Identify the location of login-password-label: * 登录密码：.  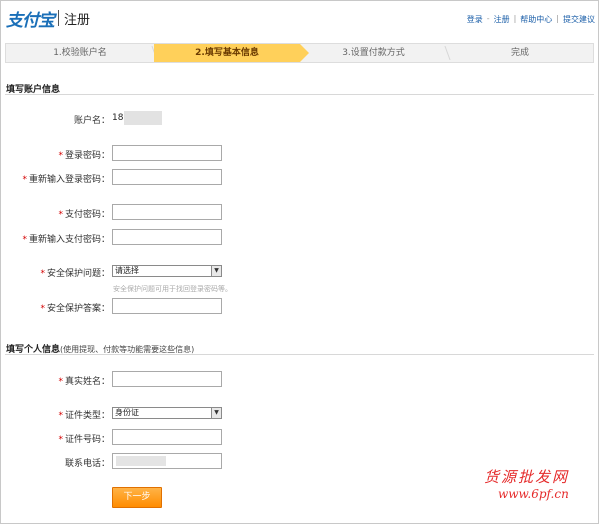
(84, 156).